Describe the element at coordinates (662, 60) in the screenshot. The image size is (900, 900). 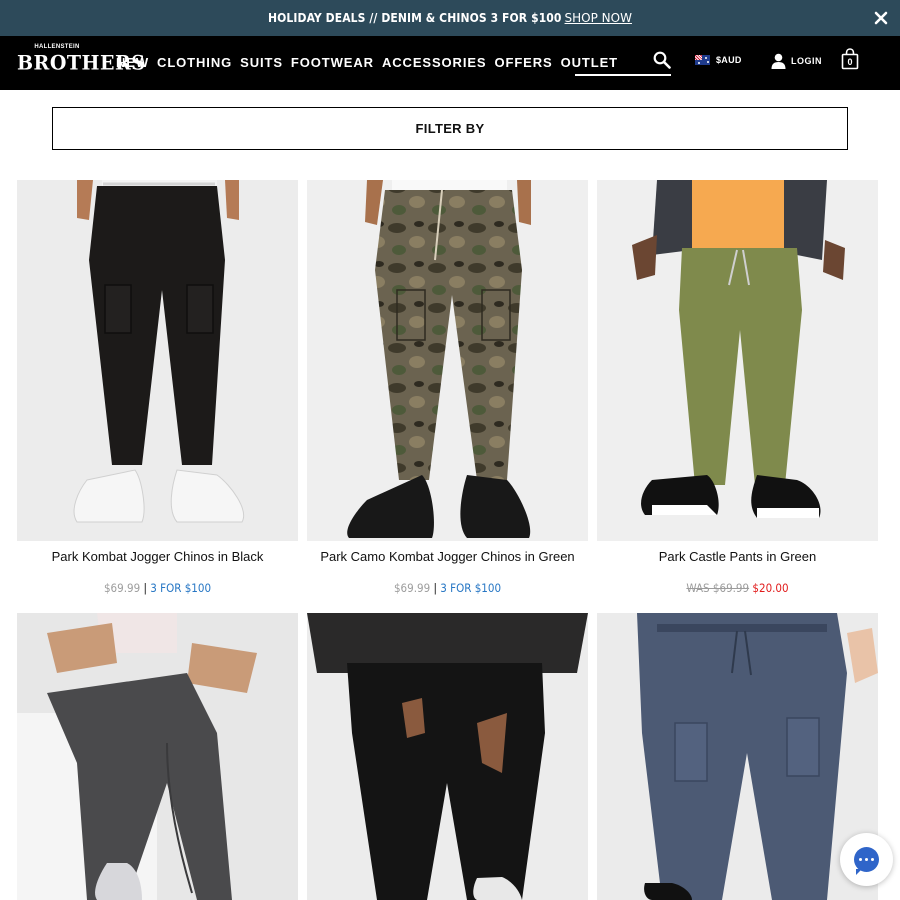
I see `search-icon` at that location.